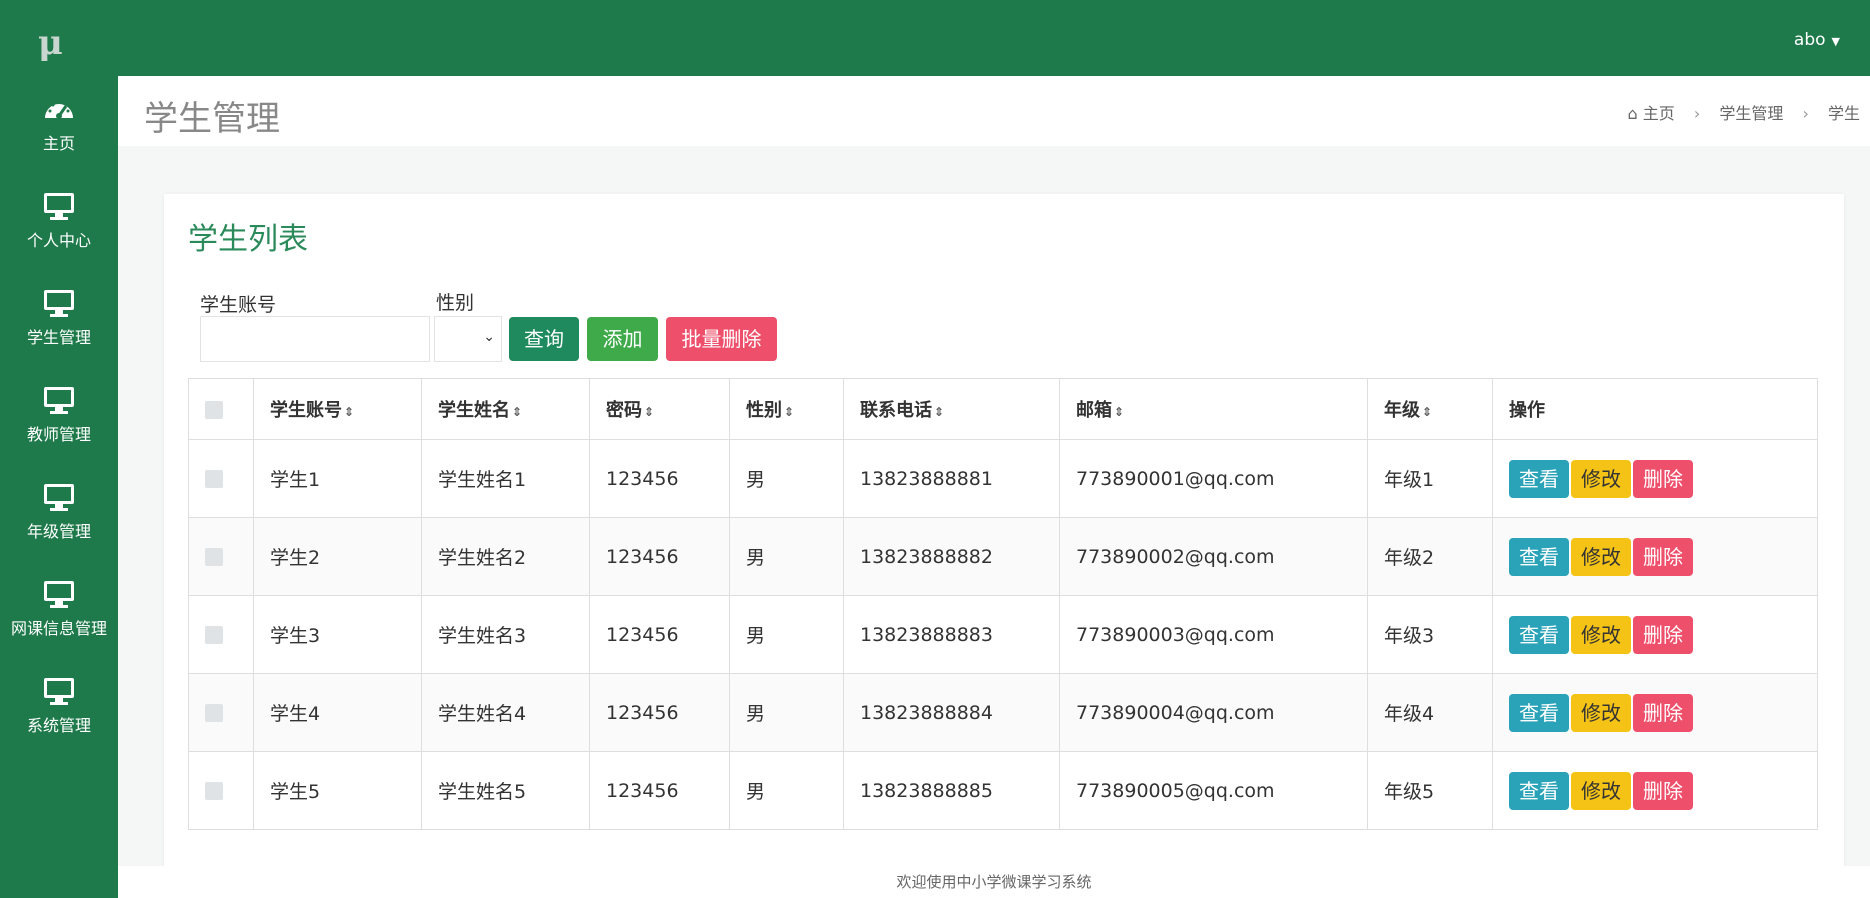  I want to click on gender-label: 性别, so click(455, 303).